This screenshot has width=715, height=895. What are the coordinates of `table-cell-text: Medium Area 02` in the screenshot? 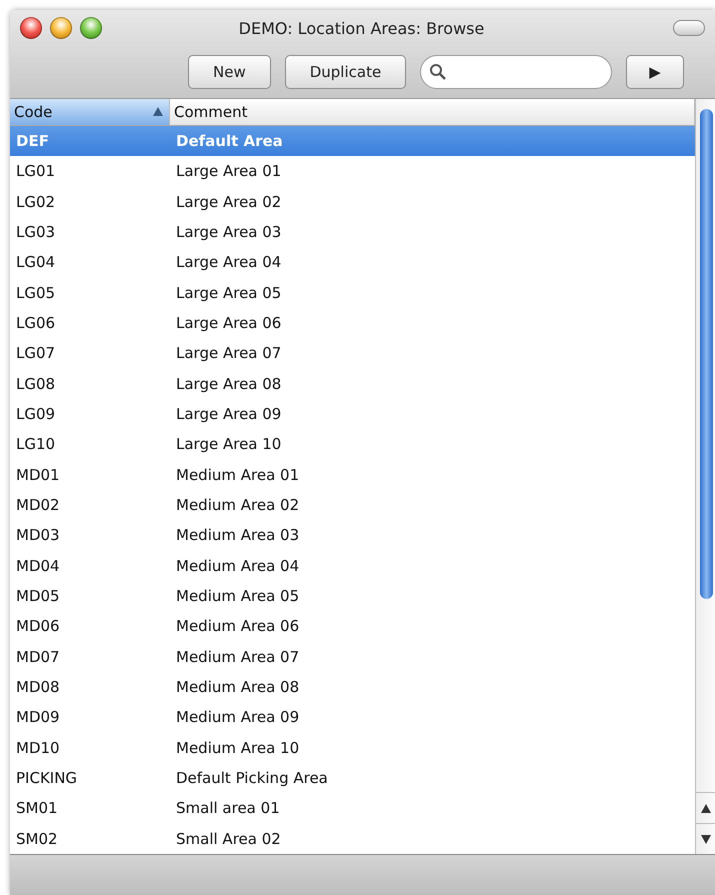 It's located at (237, 505).